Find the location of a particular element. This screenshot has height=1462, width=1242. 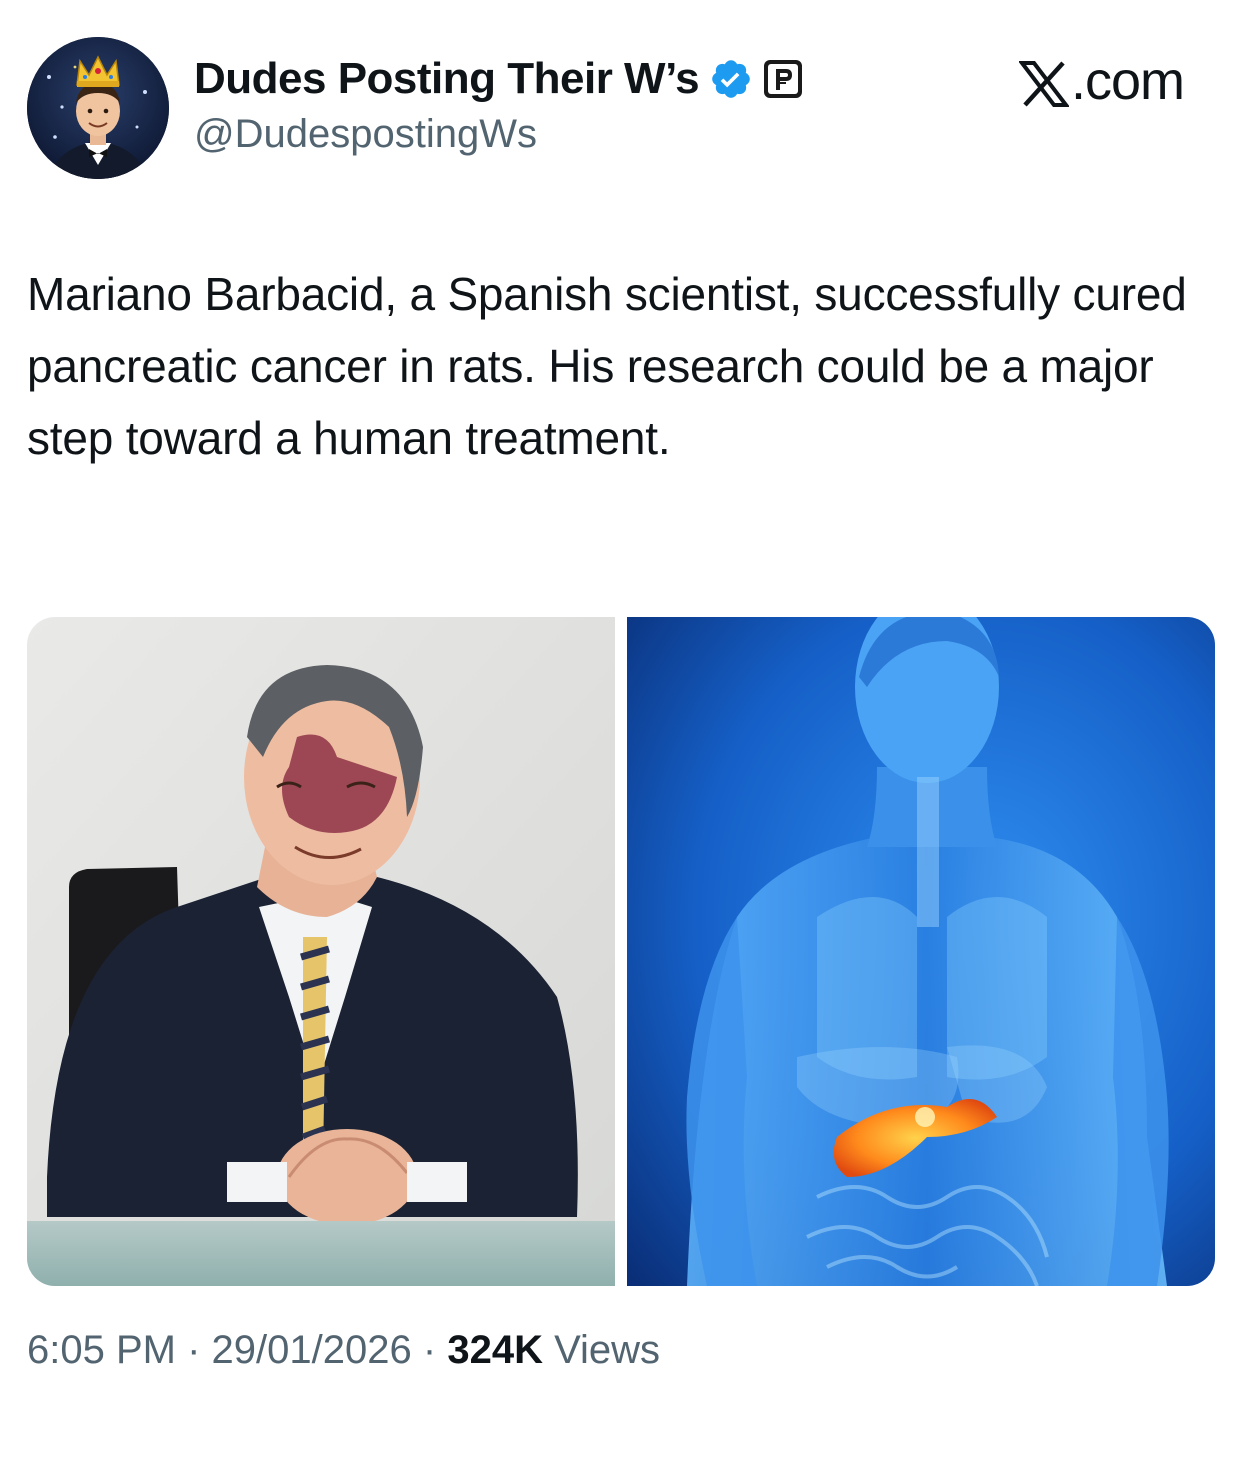

views-label: Views is located at coordinates (607, 1350).